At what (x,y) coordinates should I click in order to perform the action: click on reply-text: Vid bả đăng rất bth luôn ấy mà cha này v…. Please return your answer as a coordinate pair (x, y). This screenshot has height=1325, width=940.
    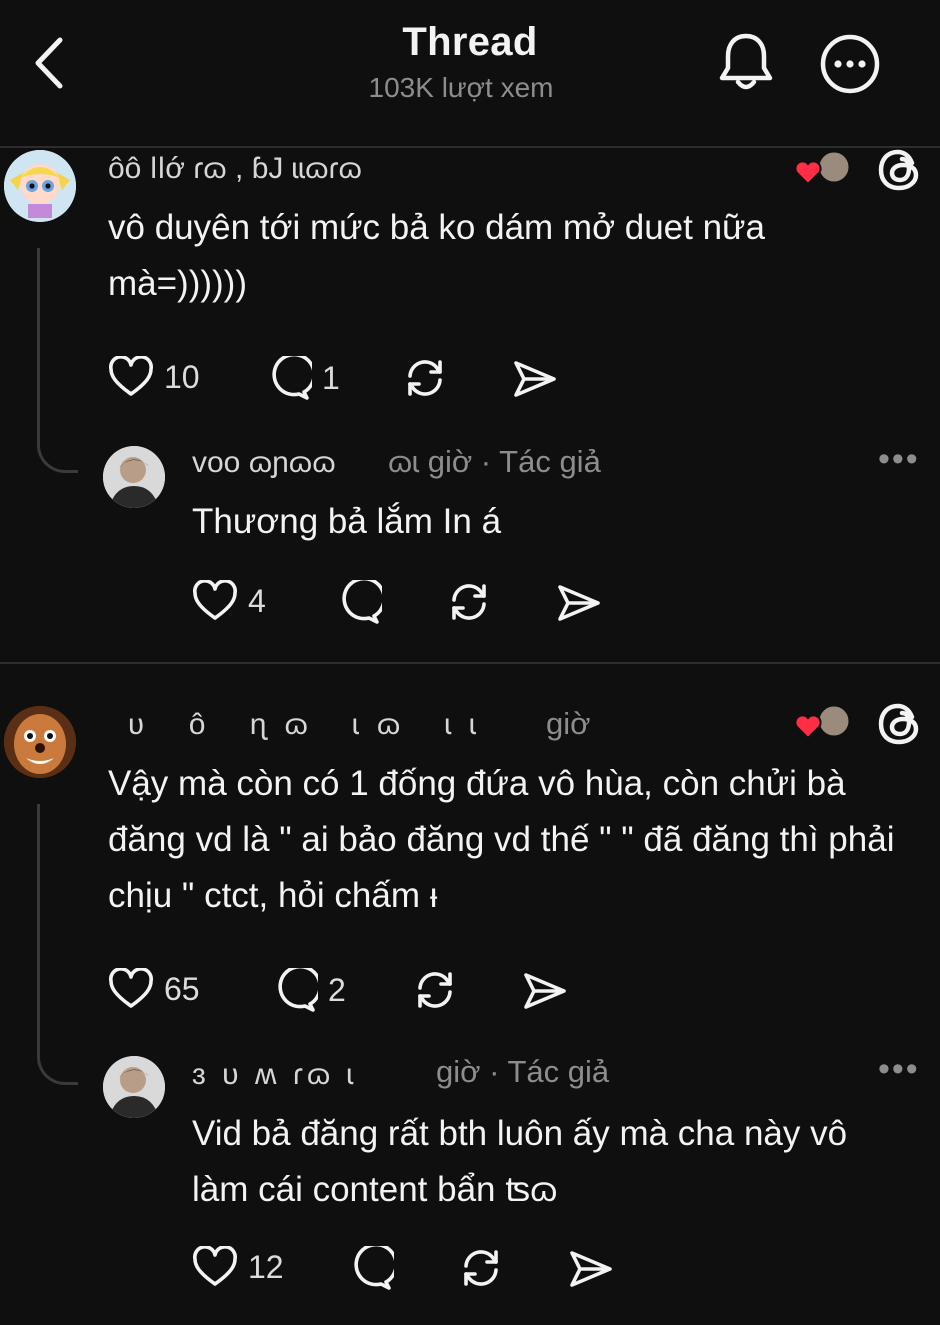
    Looking at the image, I should click on (520, 1161).